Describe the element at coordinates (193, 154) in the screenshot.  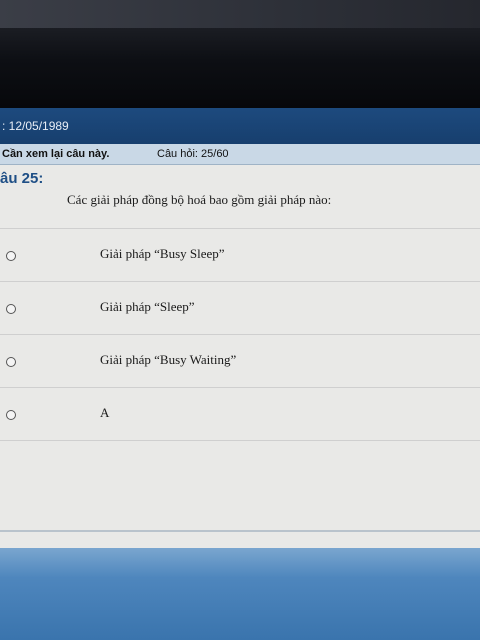
I see `question-counter: Câu hỏi: 25/60` at that location.